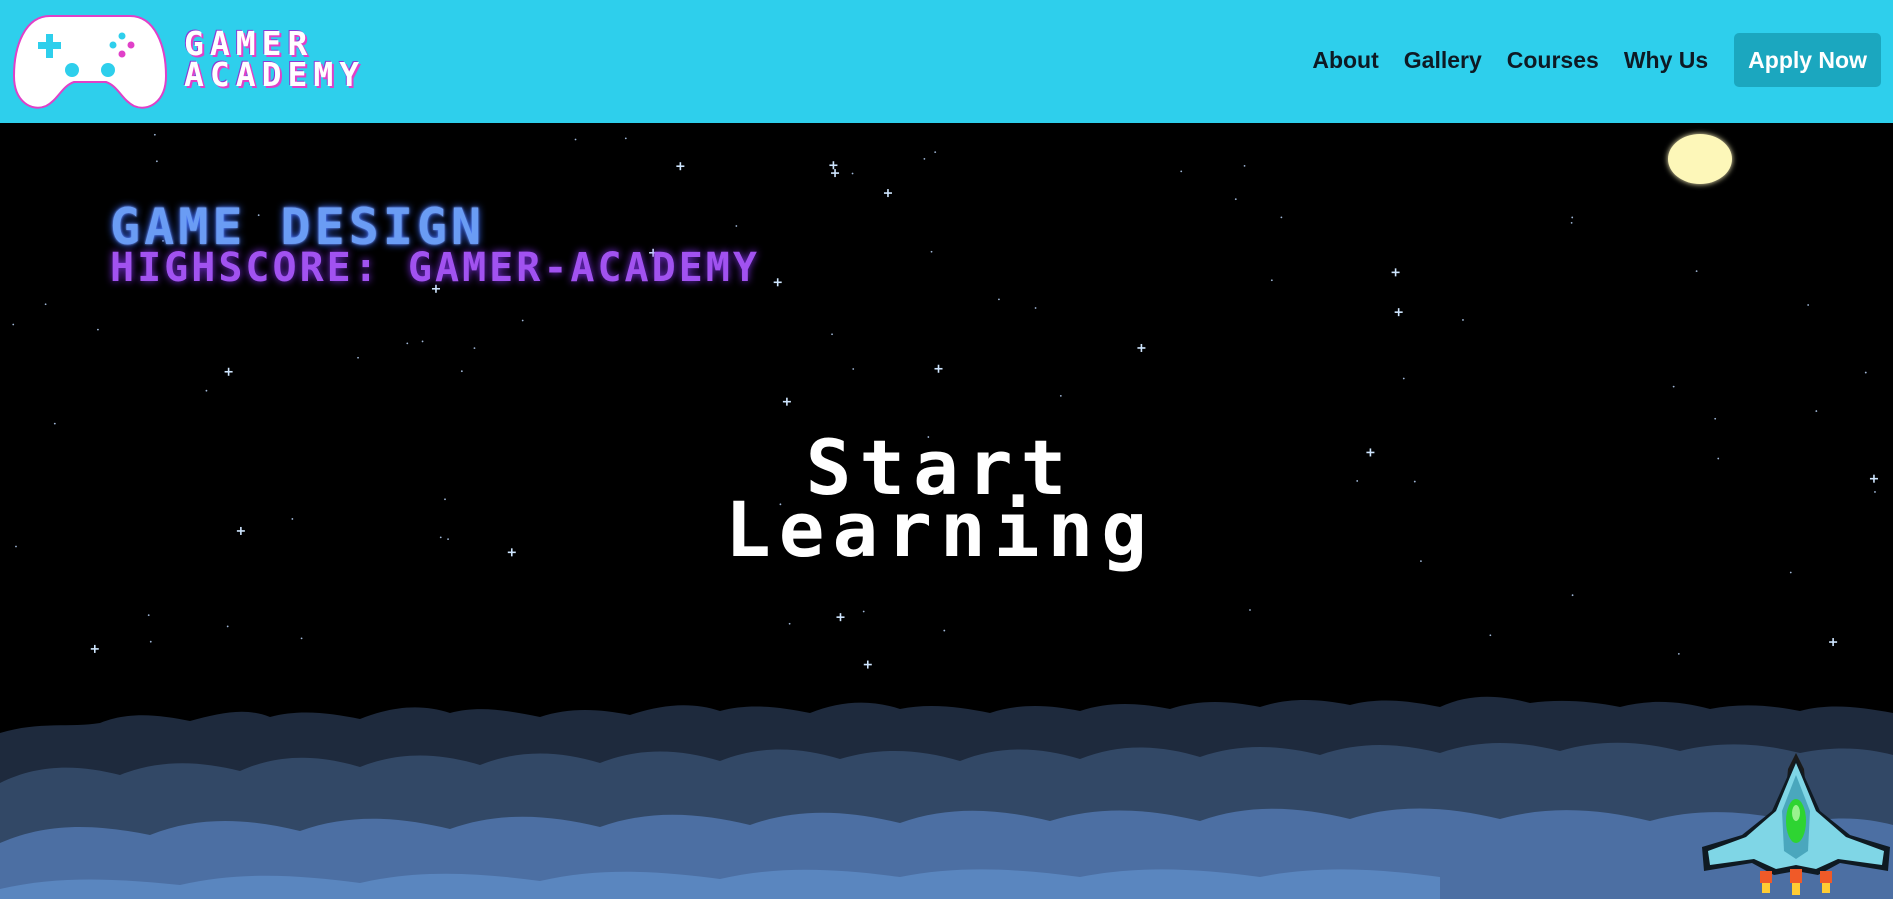  What do you see at coordinates (90, 62) in the screenshot?
I see `gamepad-icon` at bounding box center [90, 62].